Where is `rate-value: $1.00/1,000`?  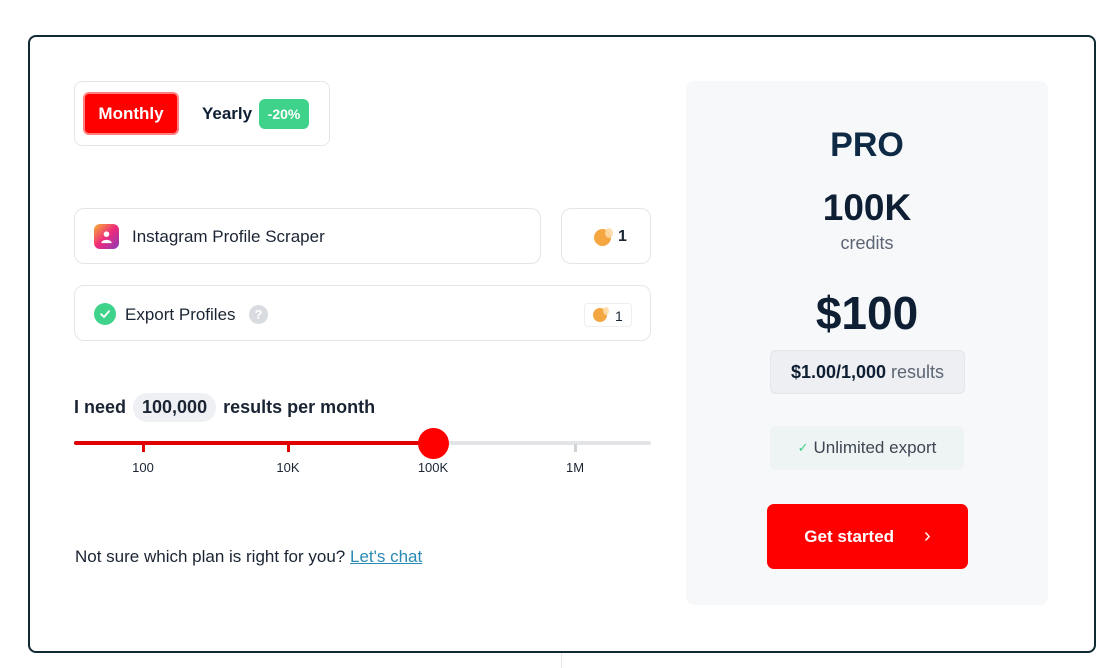
rate-value: $1.00/1,000 is located at coordinates (838, 371).